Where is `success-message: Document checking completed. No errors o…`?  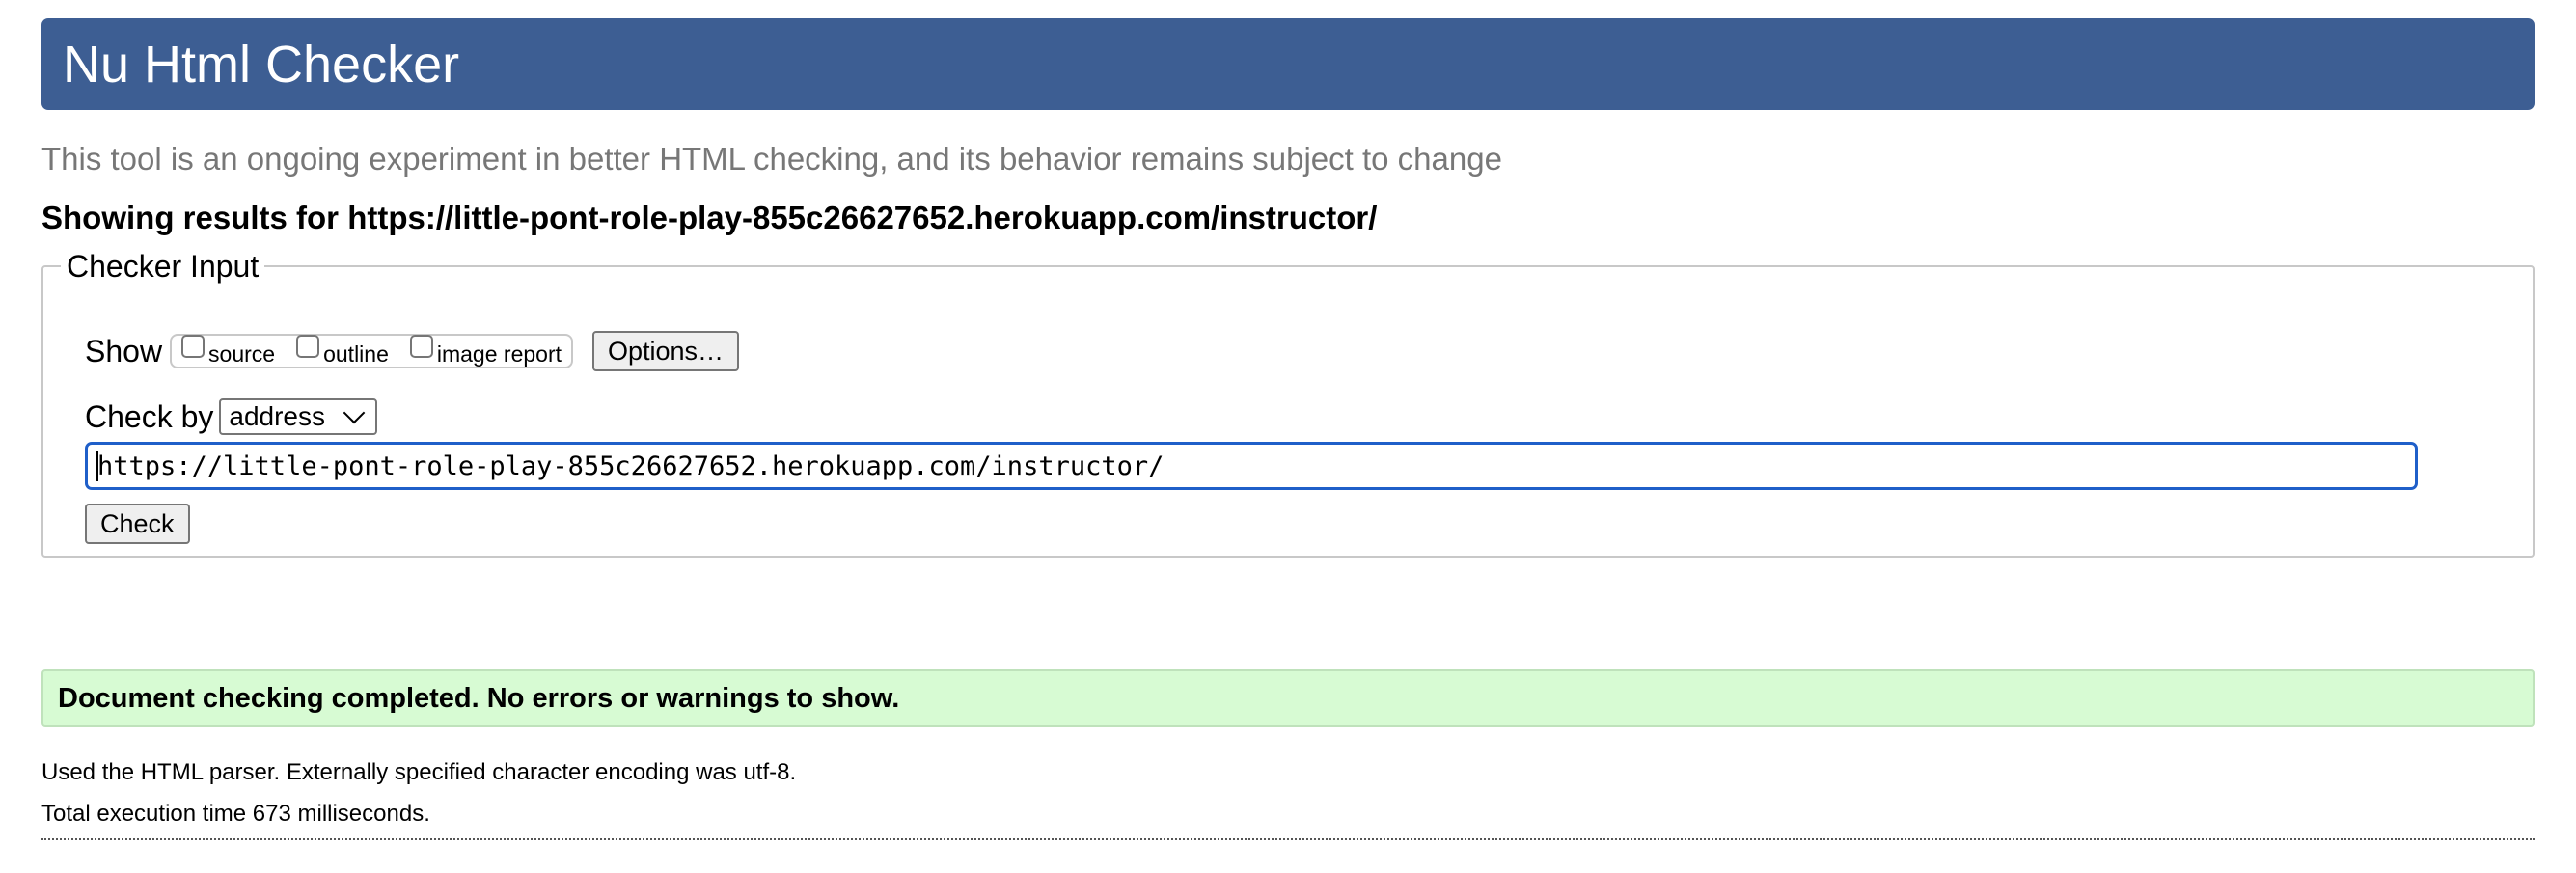 success-message: Document checking completed. No errors o… is located at coordinates (479, 698).